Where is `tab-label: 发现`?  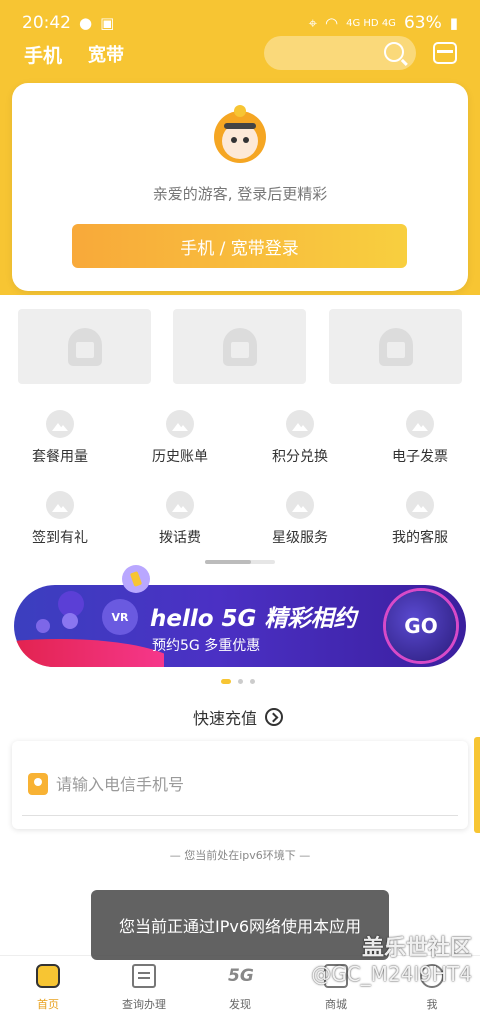 tab-label: 发现 is located at coordinates (240, 1004).